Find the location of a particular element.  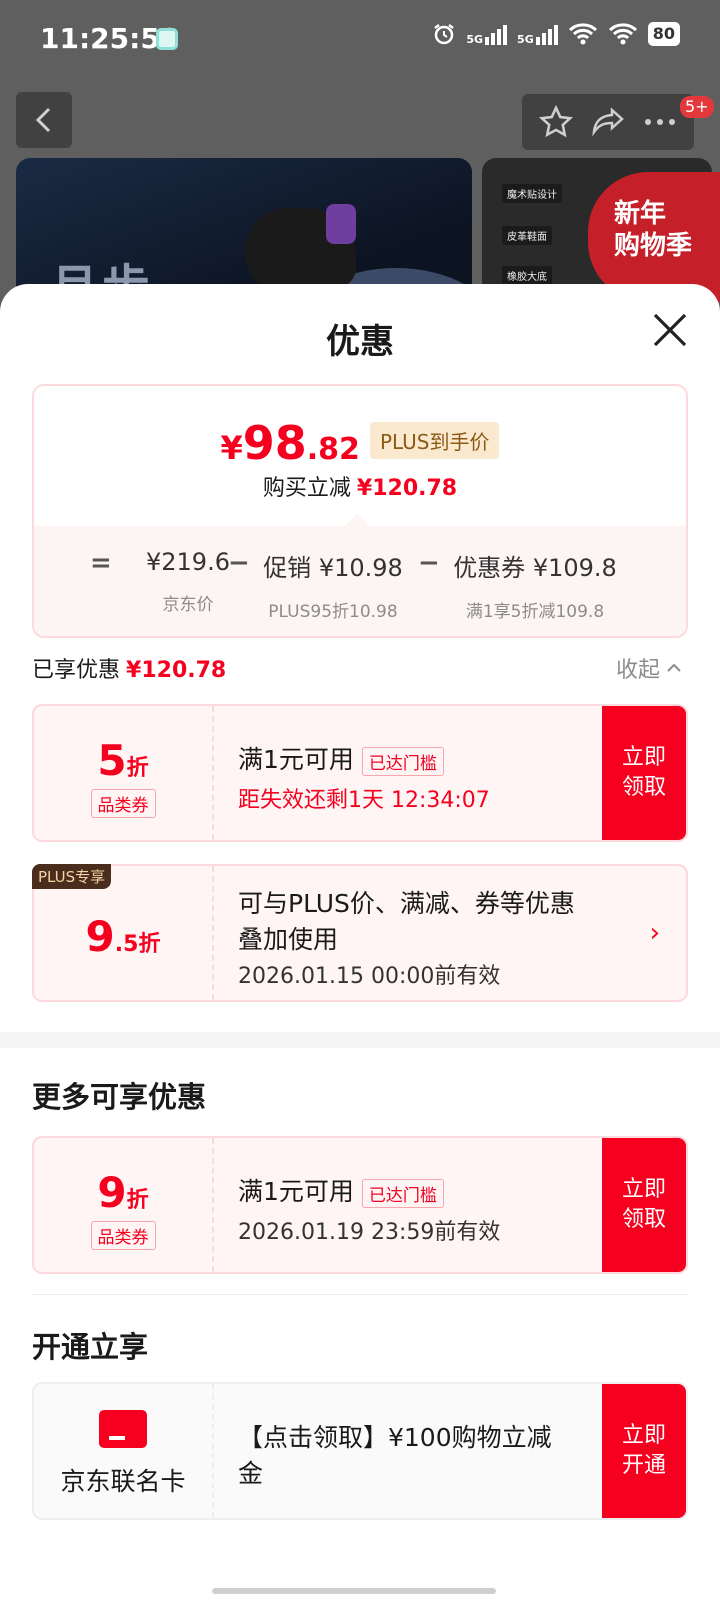

co-branded-card-offer: 京东联名卡 【点击领取】¥100购物立减 金 立即开通 is located at coordinates (360, 1451).